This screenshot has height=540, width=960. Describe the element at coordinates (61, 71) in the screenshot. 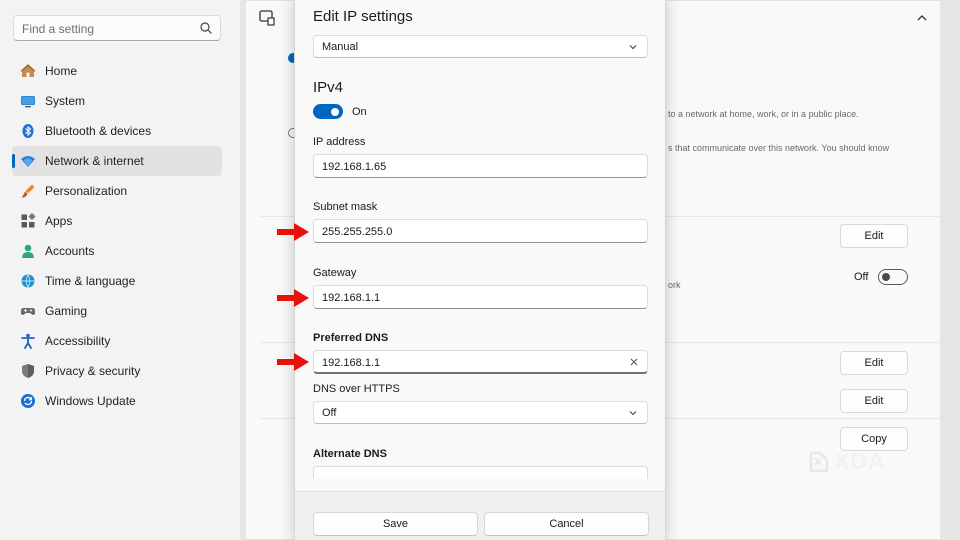

I see `sidebar-item-label: Home` at that location.